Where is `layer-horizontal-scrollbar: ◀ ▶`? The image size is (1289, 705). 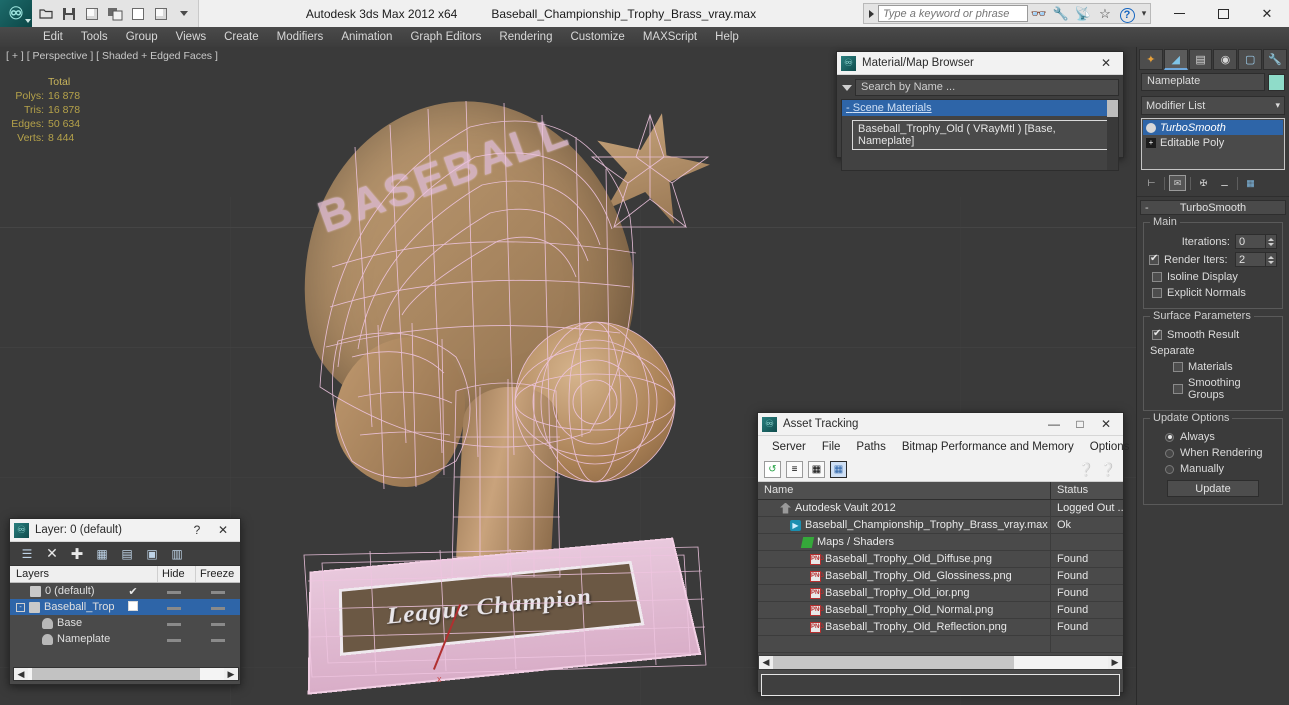 layer-horizontal-scrollbar: ◀ ▶ is located at coordinates (126, 674).